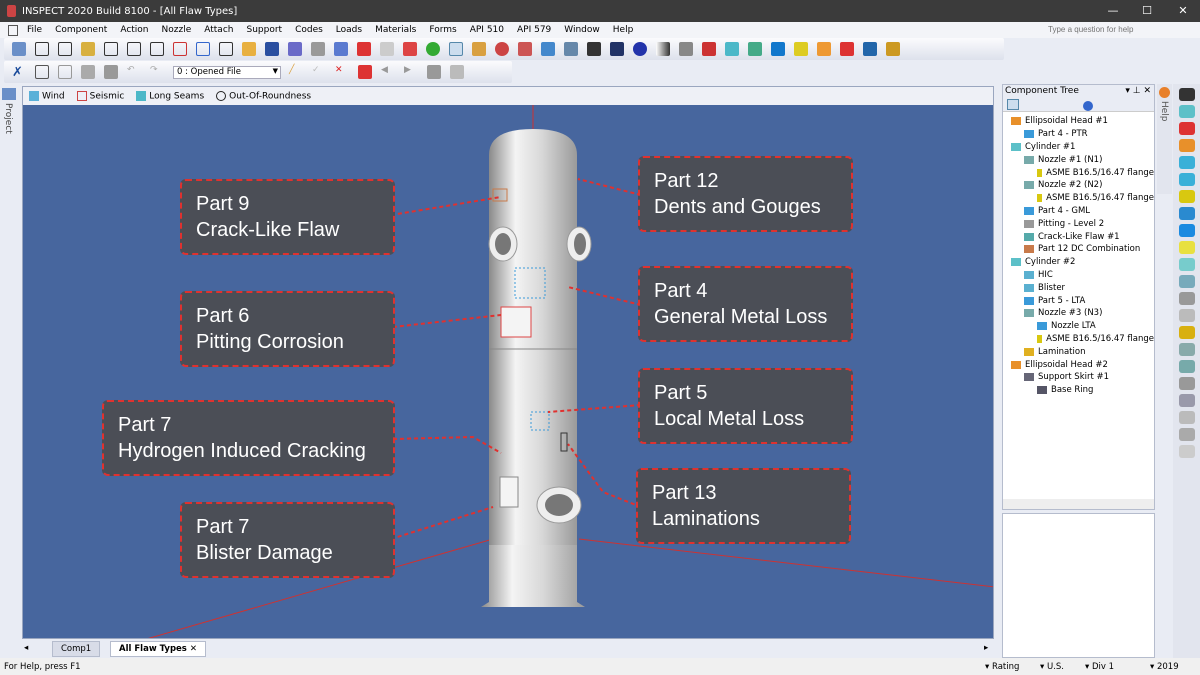  What do you see at coordinates (264, 30) in the screenshot?
I see `menu-support: Support` at bounding box center [264, 30].